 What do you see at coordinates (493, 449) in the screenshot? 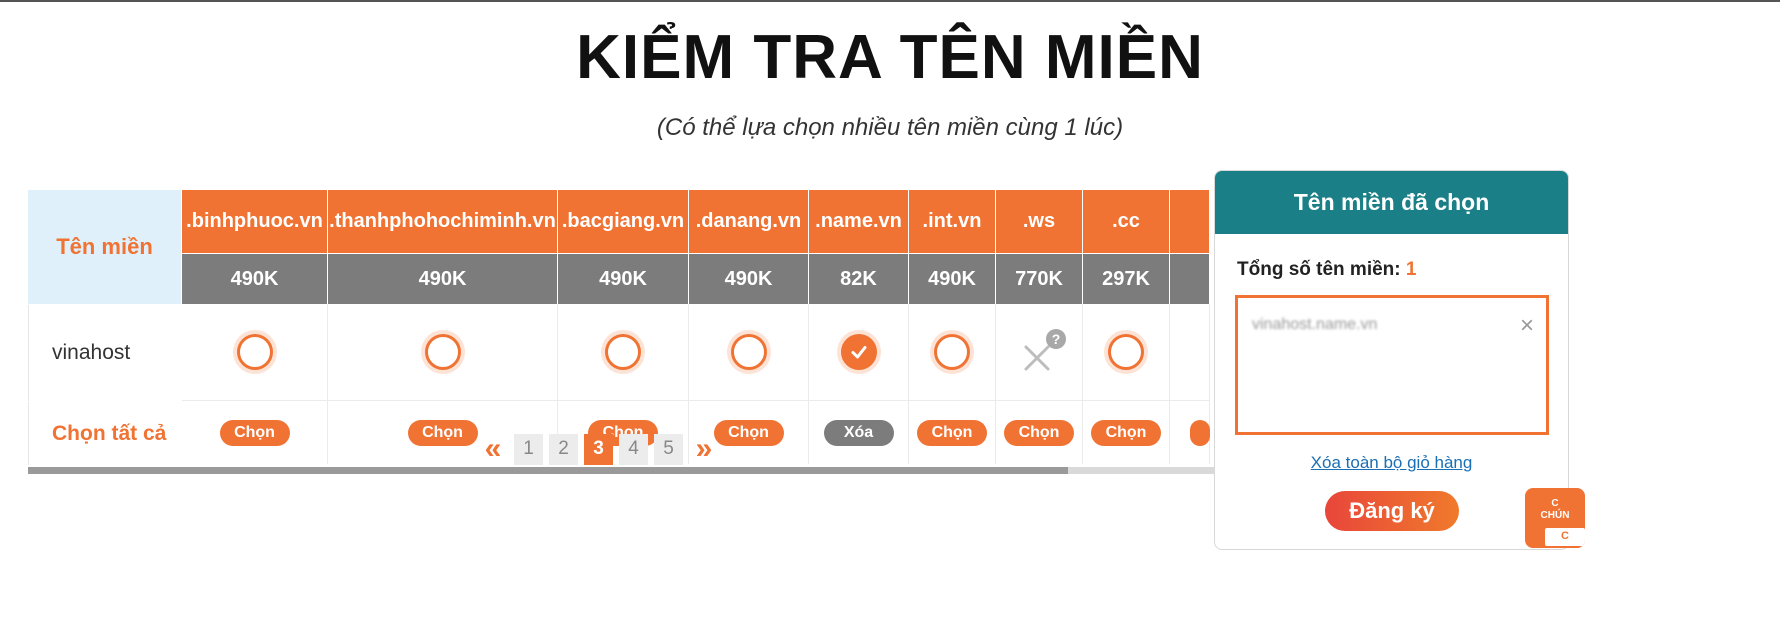
I see `pagination-prev: «` at bounding box center [493, 449].